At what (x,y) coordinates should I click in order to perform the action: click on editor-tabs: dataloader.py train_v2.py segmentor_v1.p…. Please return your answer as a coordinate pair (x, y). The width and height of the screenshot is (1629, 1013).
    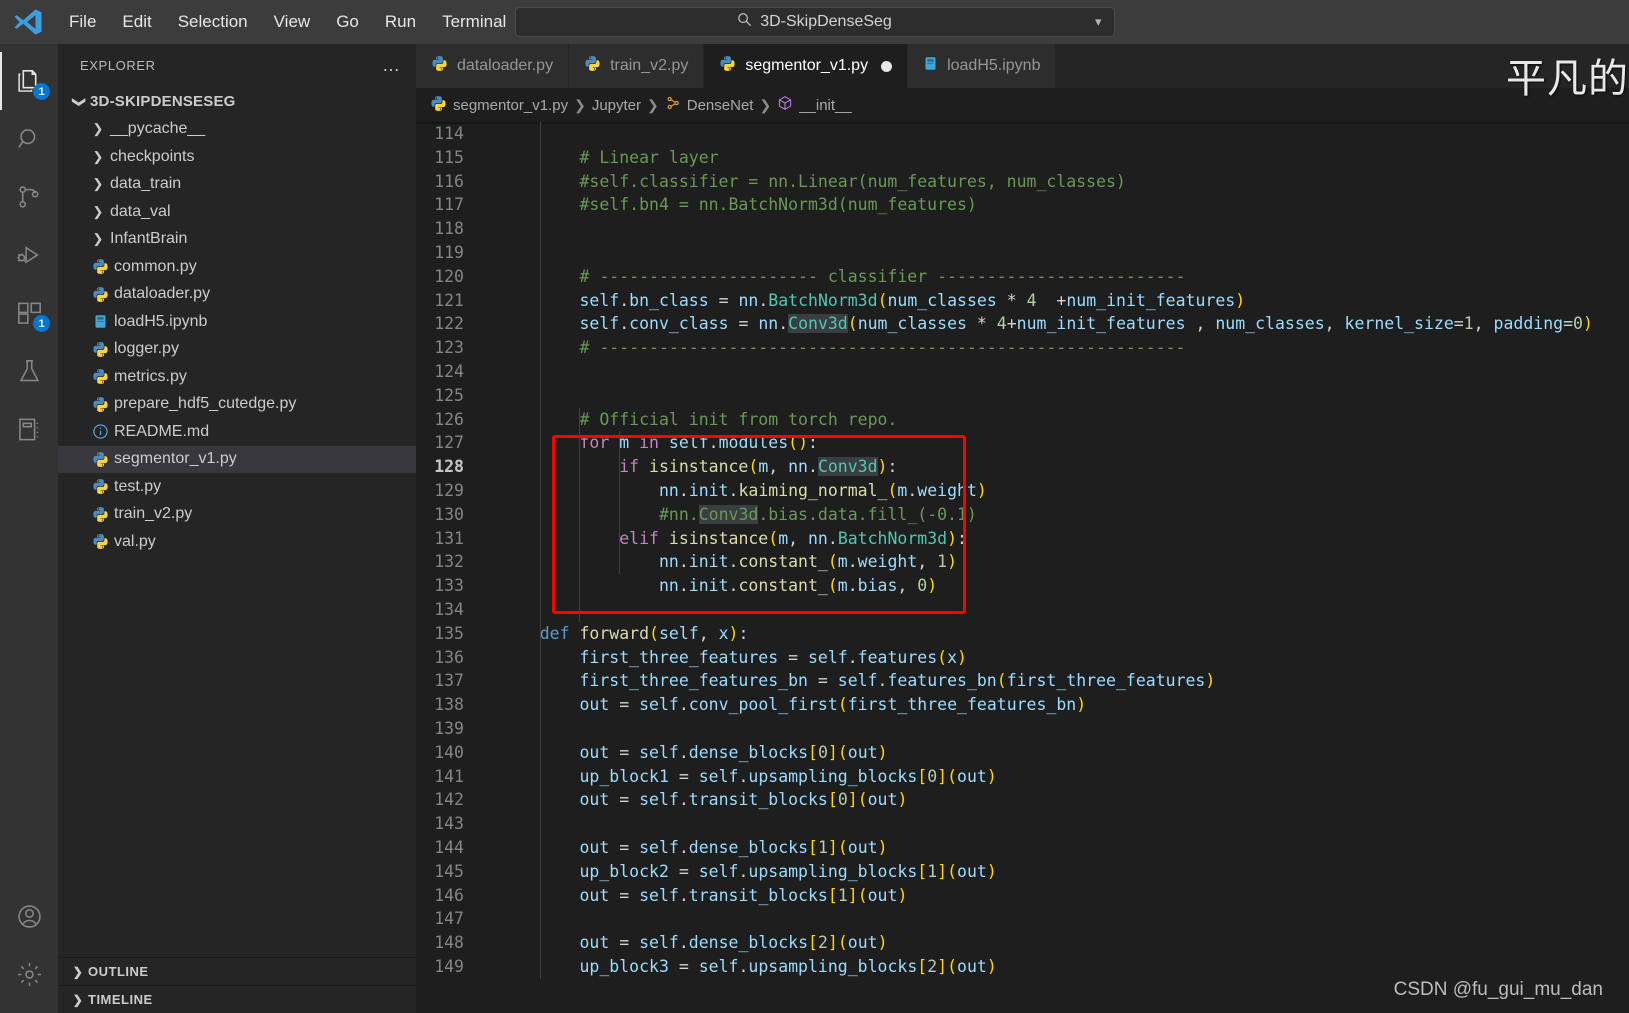
    Looking at the image, I should click on (1022, 66).